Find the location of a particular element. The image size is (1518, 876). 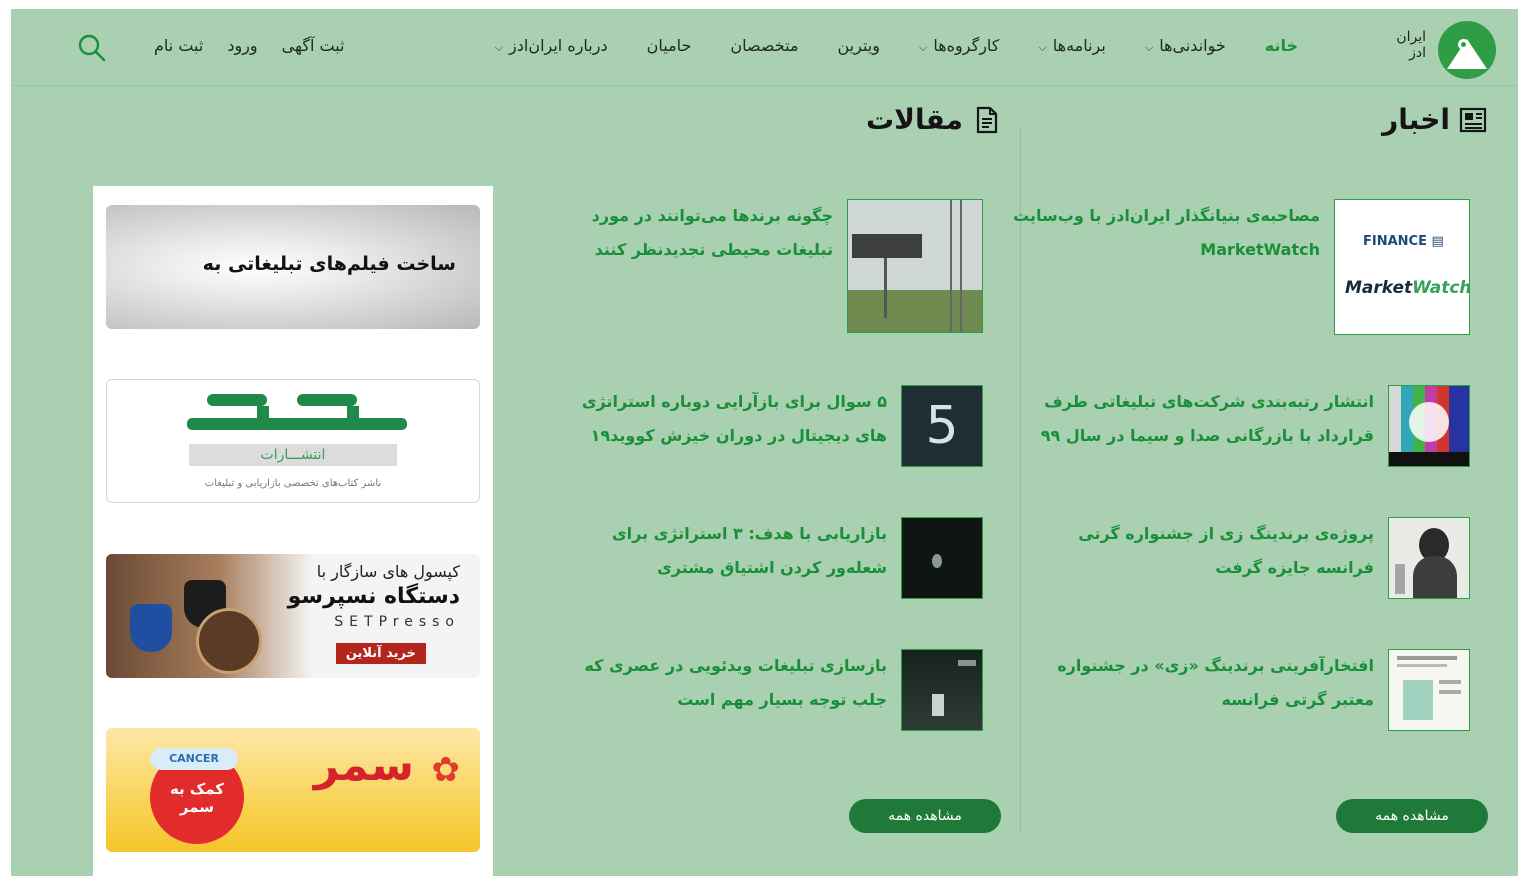

nav-item-workgroups: کارگروه‌ها⌵ is located at coordinates (959, 45).